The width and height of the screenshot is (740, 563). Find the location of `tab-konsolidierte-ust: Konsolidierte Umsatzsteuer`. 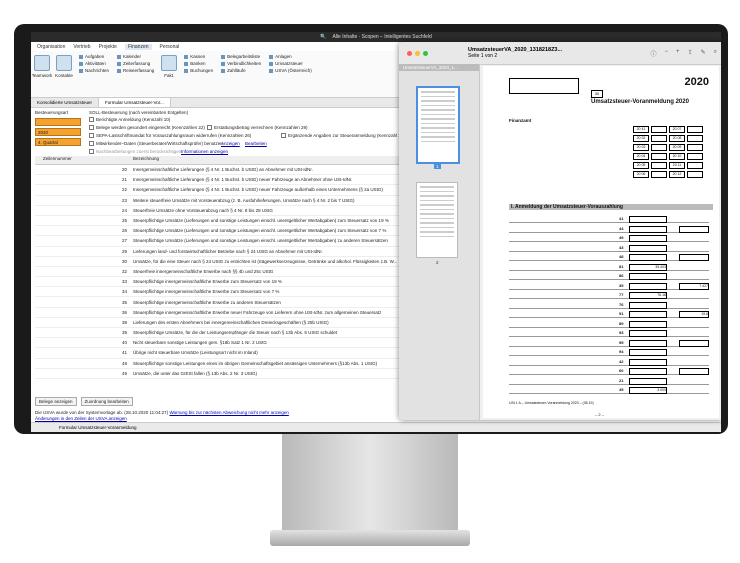

tab-konsolidierte-ust: Konsolidierte Umsatzsteuer is located at coordinates (65, 102).